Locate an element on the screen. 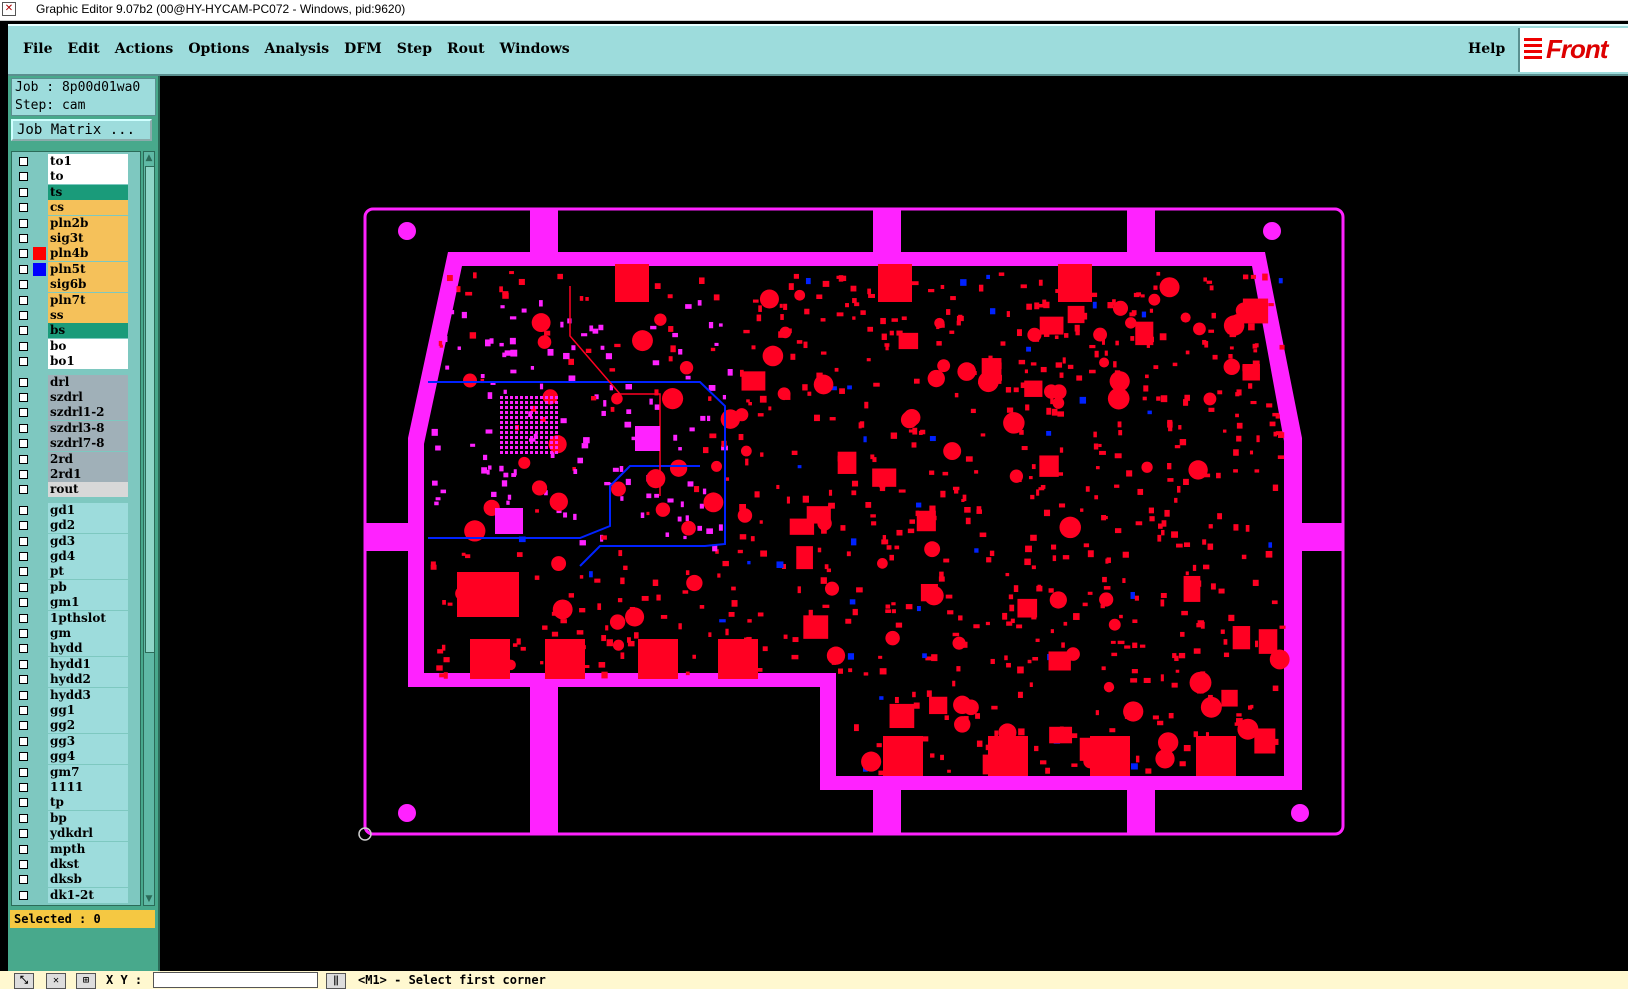 The height and width of the screenshot is (989, 1628). layer-name: gg4 is located at coordinates (88, 757).